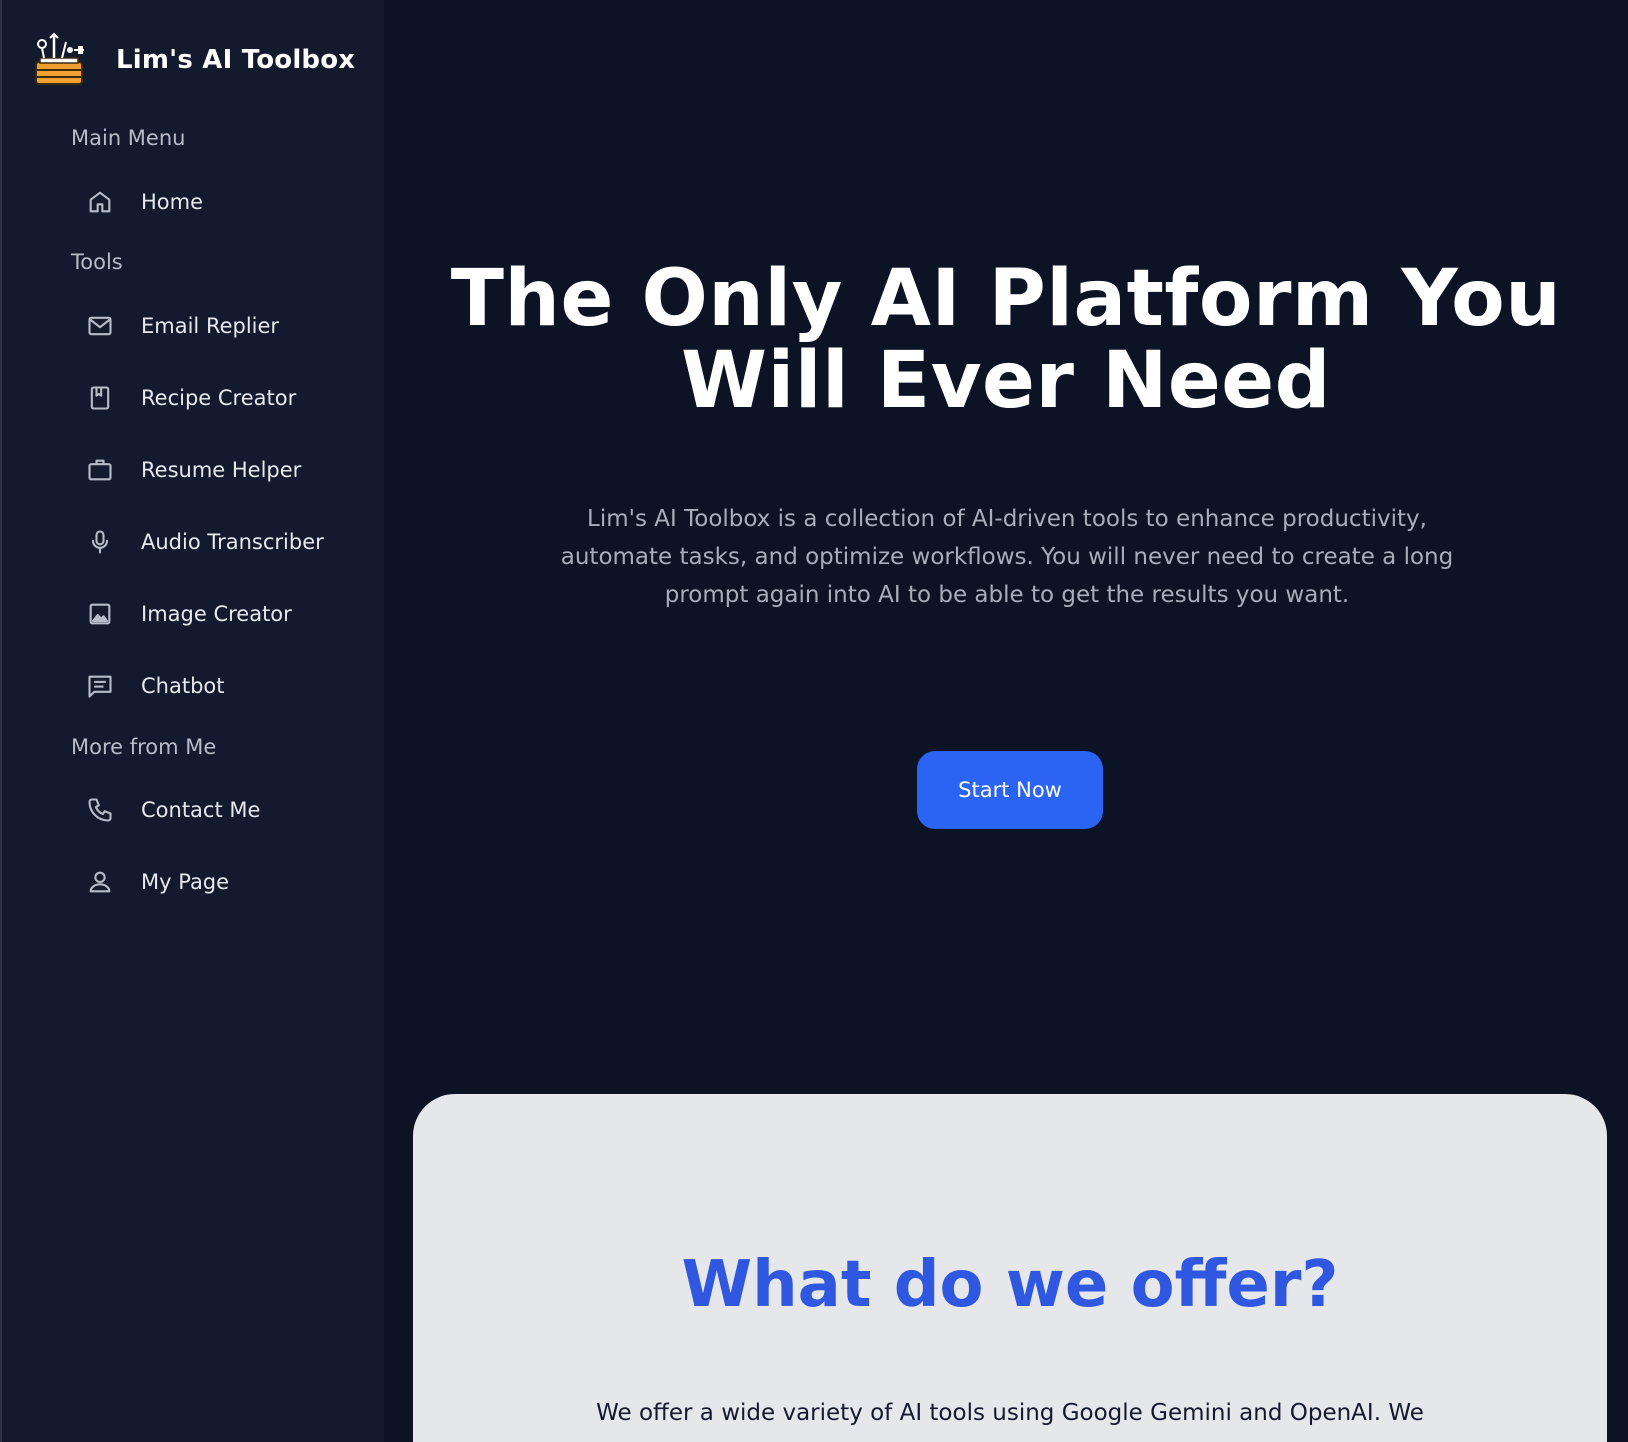 This screenshot has width=1628, height=1442. I want to click on sidebar-item-audio-transcriber: Audio Transcriber, so click(227, 542).